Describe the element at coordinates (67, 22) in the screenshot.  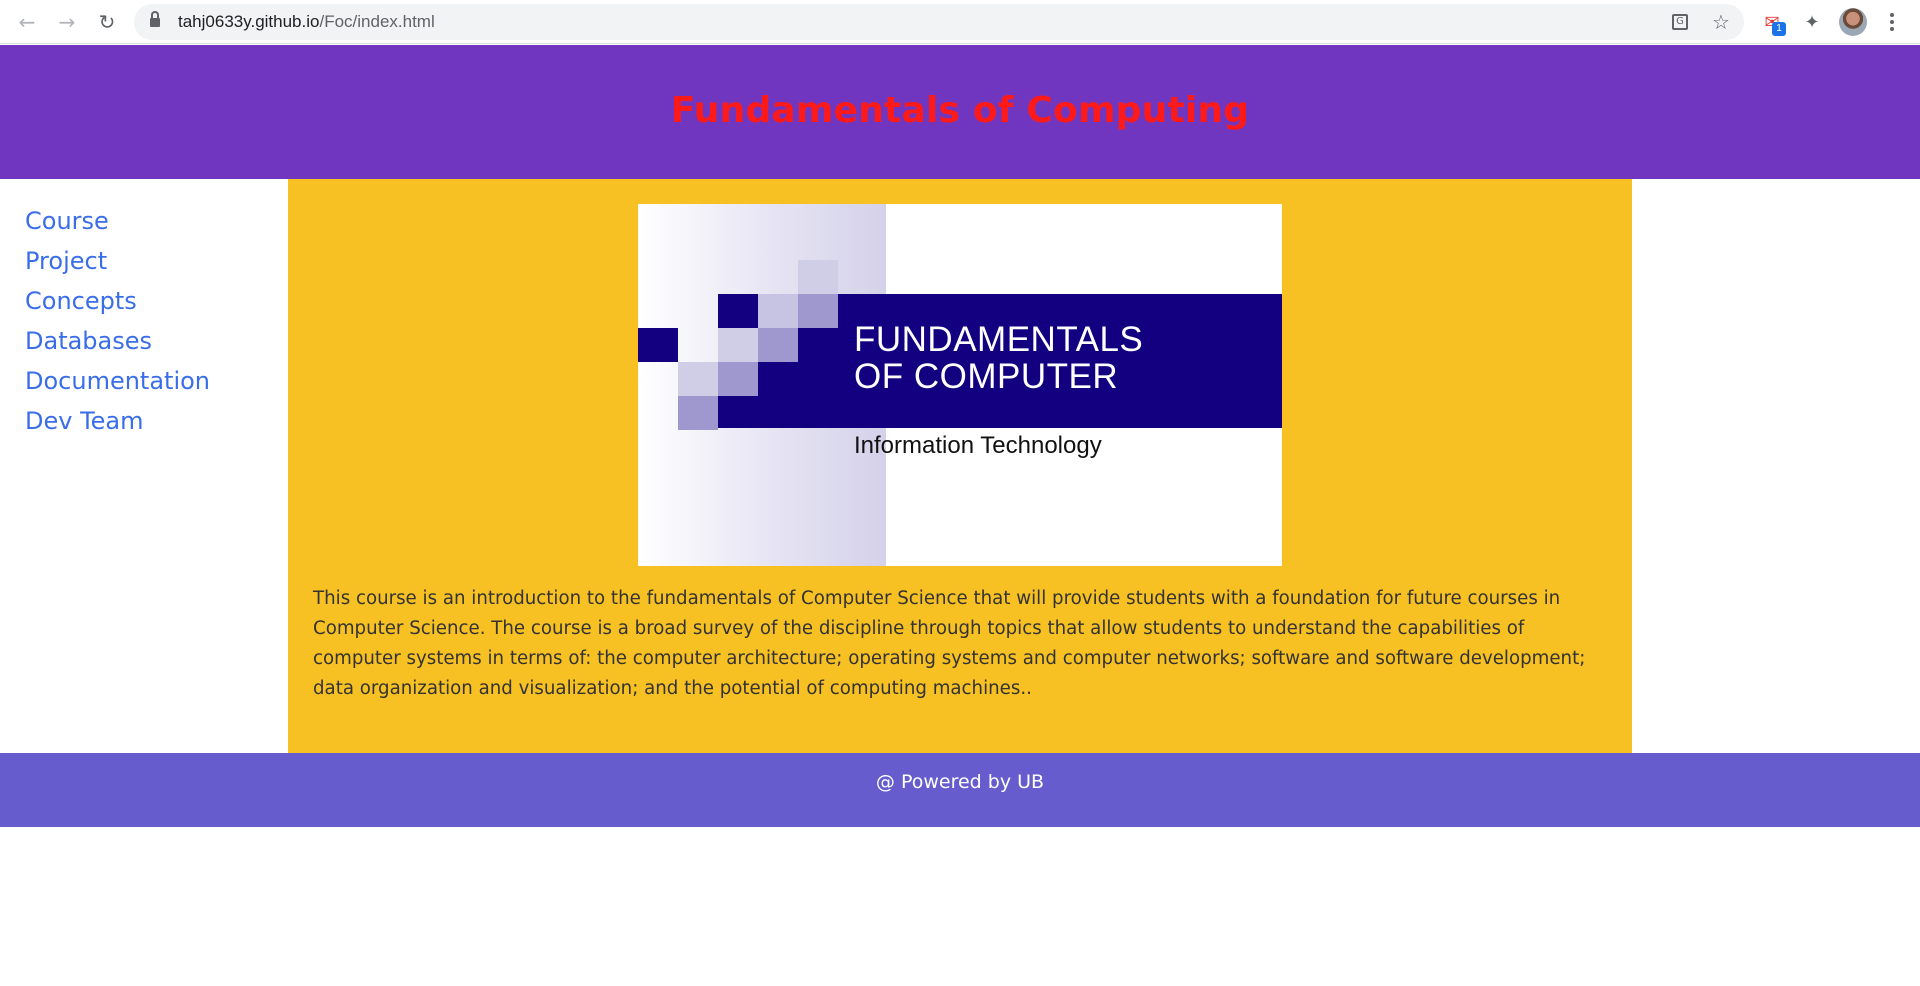
I see `forward-icon: →` at that location.